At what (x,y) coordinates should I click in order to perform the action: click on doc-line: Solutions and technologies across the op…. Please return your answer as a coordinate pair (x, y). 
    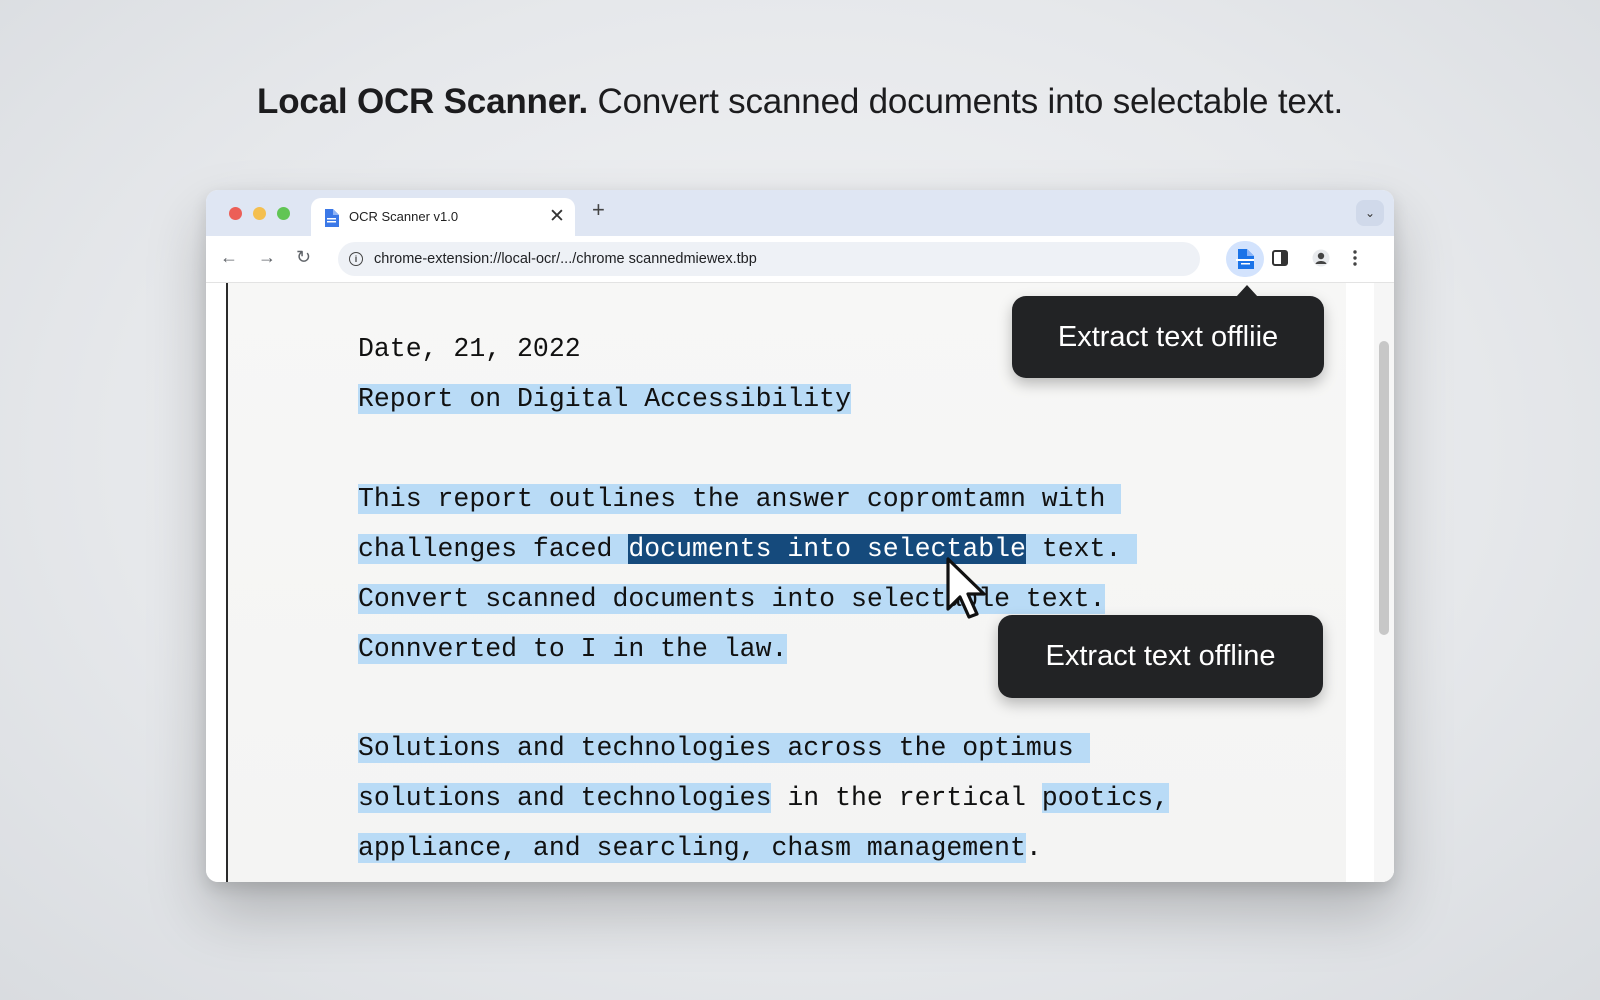
    Looking at the image, I should click on (724, 748).